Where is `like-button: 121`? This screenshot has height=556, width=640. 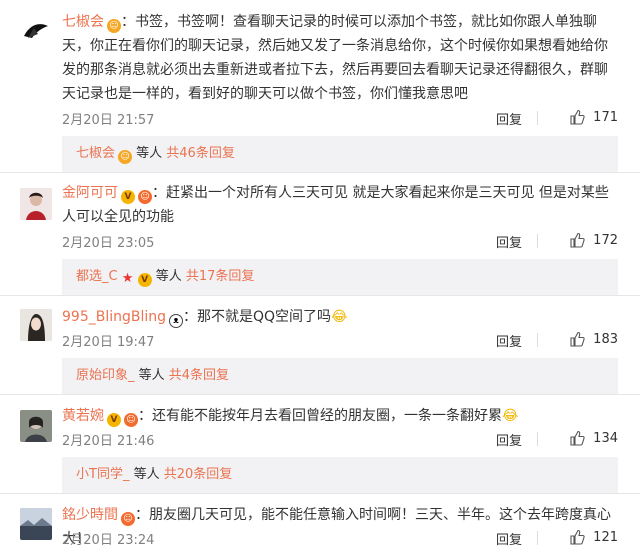
like-button: 121 is located at coordinates (593, 537).